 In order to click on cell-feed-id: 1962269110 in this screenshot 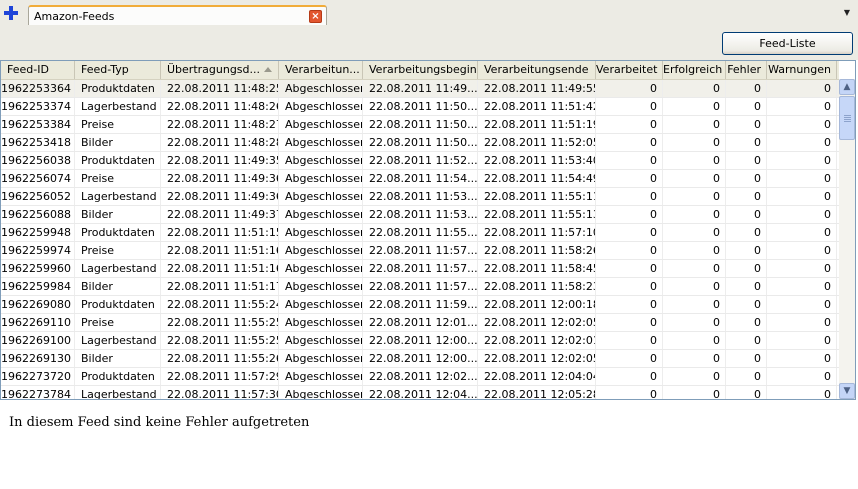, I will do `click(38, 322)`.